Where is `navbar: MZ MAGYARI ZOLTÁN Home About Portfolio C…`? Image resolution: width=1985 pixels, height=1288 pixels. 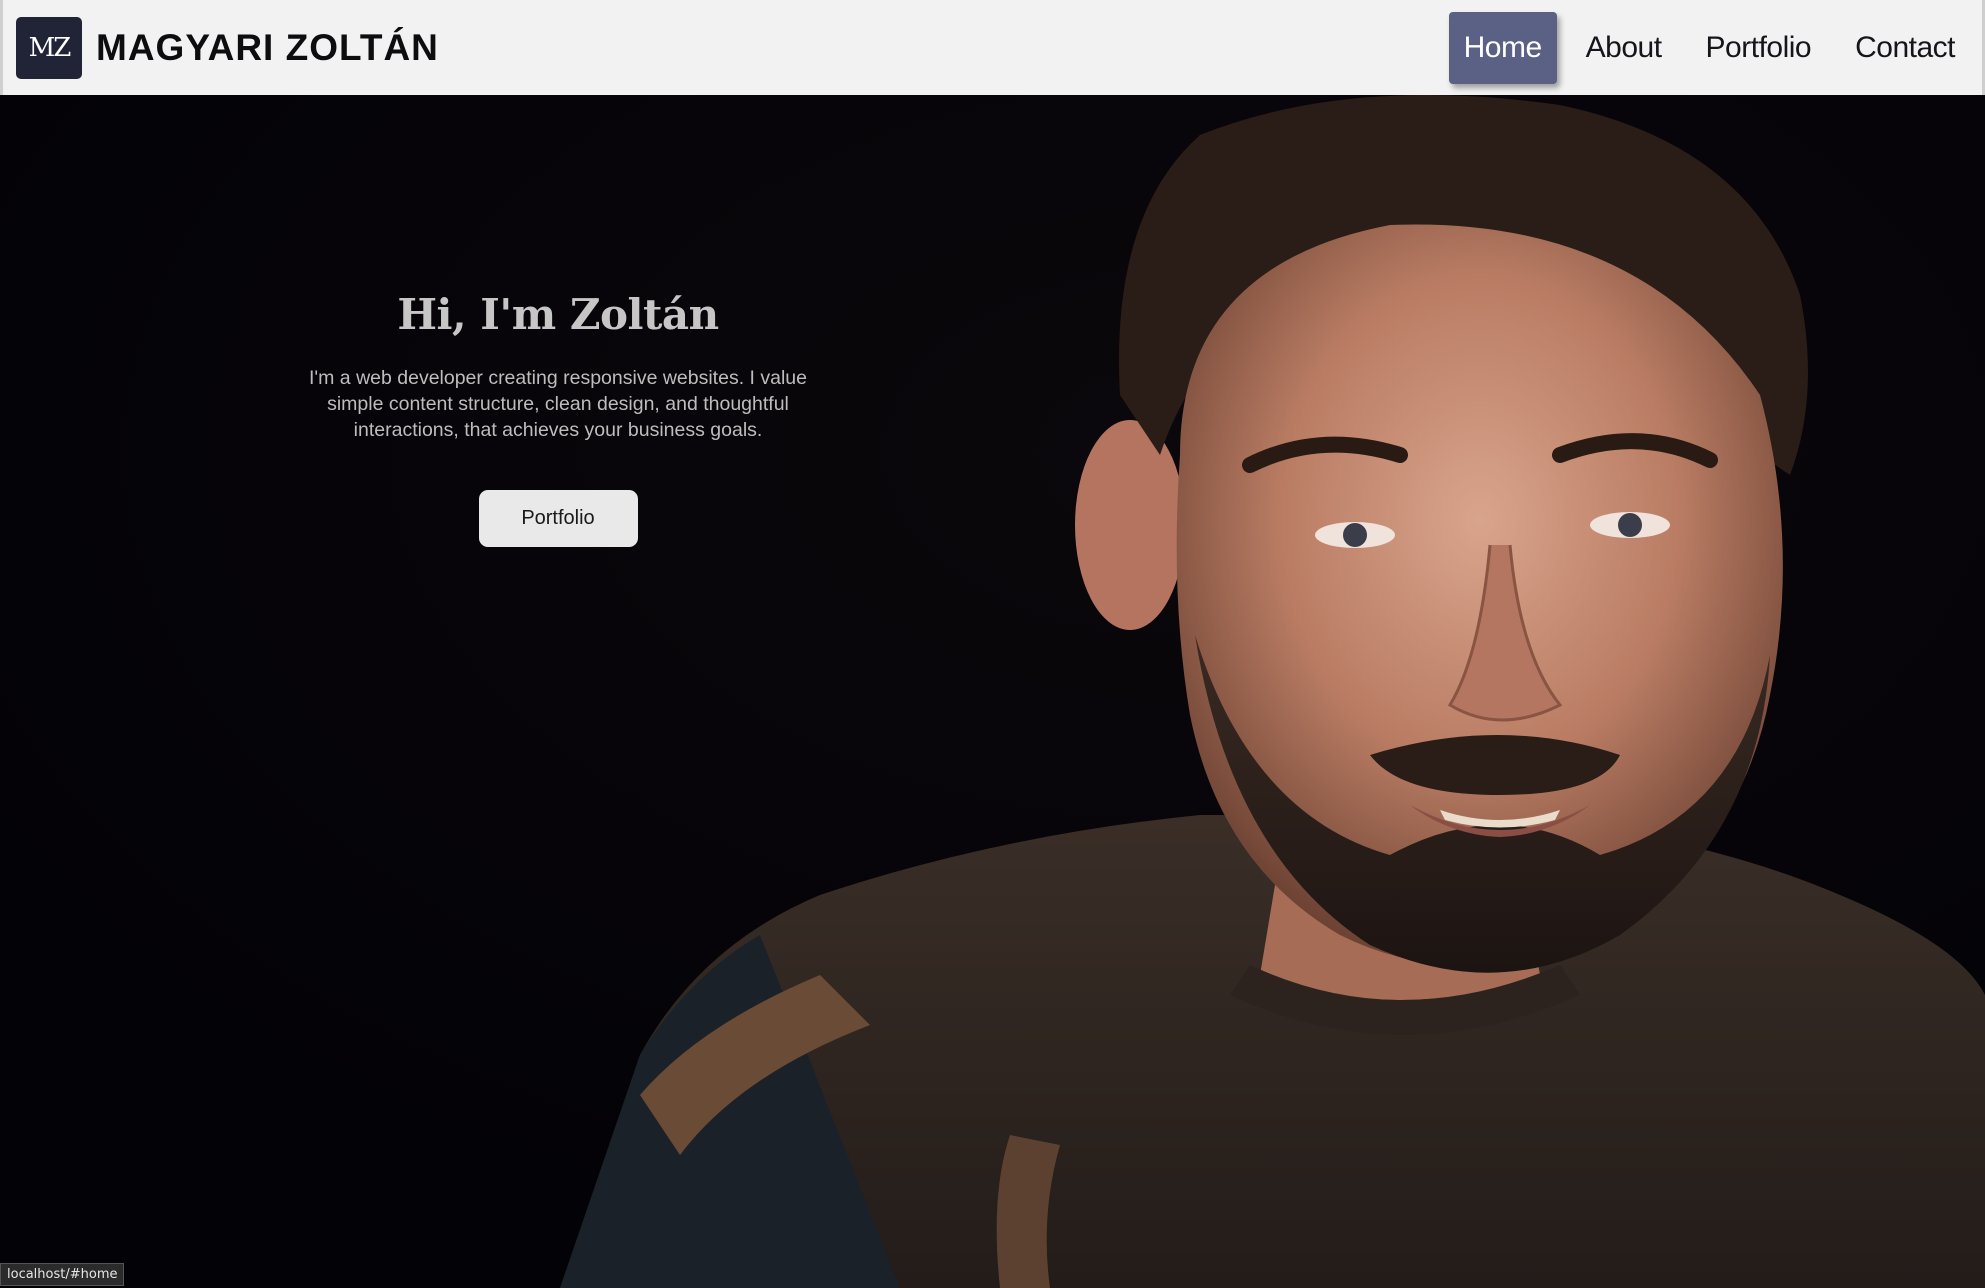 navbar: MZ MAGYARI ZOLTÁN Home About Portfolio C… is located at coordinates (992, 47).